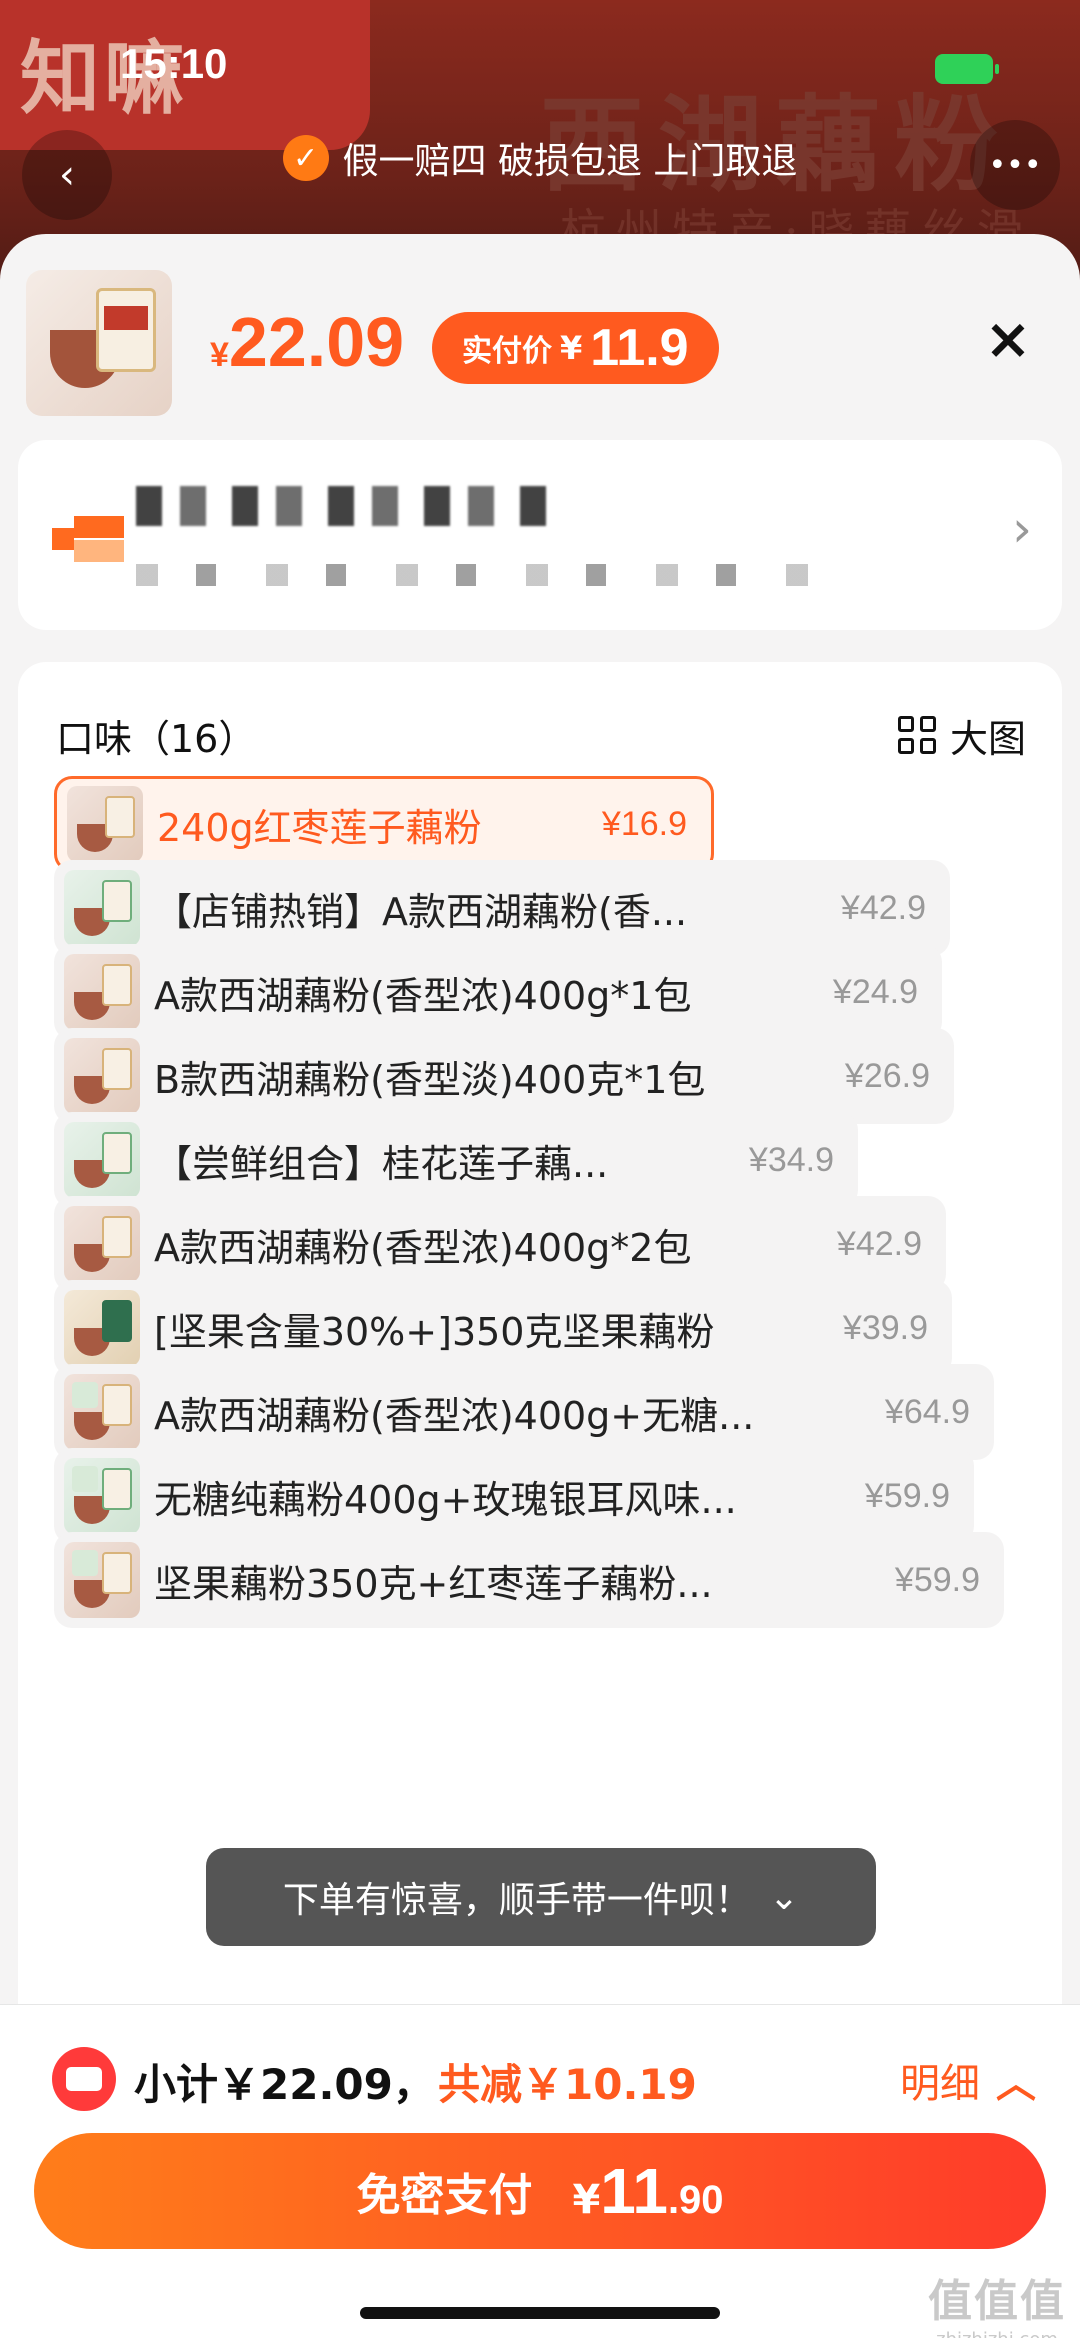 Image resolution: width=1080 pixels, height=2338 pixels. What do you see at coordinates (99, 343) in the screenshot?
I see `product-thumbnail` at bounding box center [99, 343].